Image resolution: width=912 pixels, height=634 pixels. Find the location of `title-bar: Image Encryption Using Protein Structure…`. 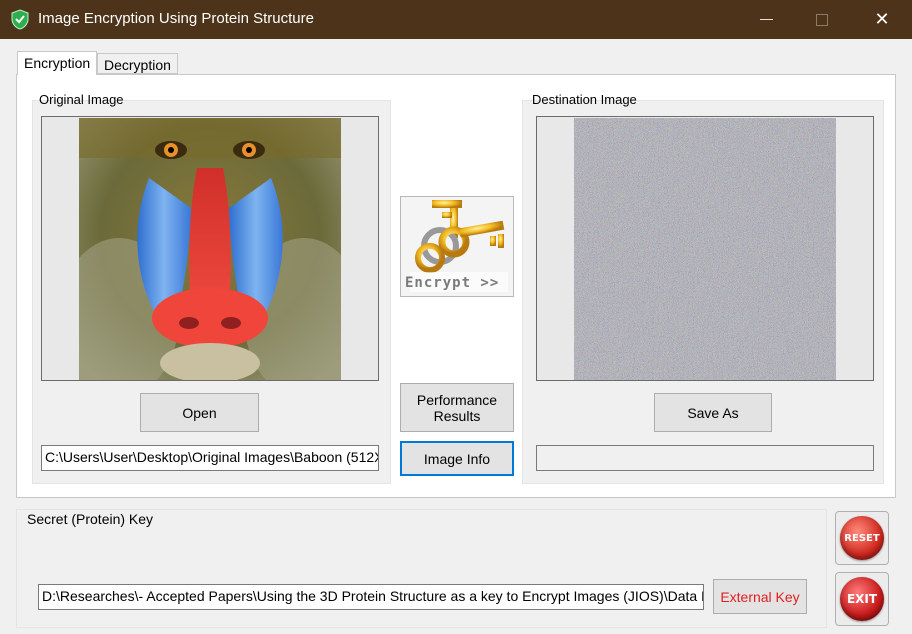

title-bar: Image Encryption Using Protein Structure… is located at coordinates (456, 19).